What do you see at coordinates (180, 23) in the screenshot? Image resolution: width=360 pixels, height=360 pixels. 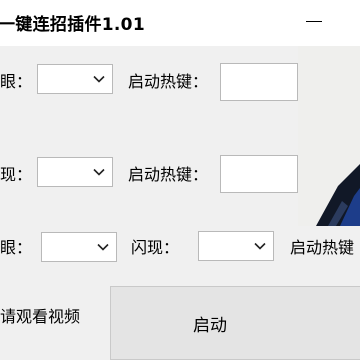 I see `title-bar: 一键连招插件1.01` at bounding box center [180, 23].